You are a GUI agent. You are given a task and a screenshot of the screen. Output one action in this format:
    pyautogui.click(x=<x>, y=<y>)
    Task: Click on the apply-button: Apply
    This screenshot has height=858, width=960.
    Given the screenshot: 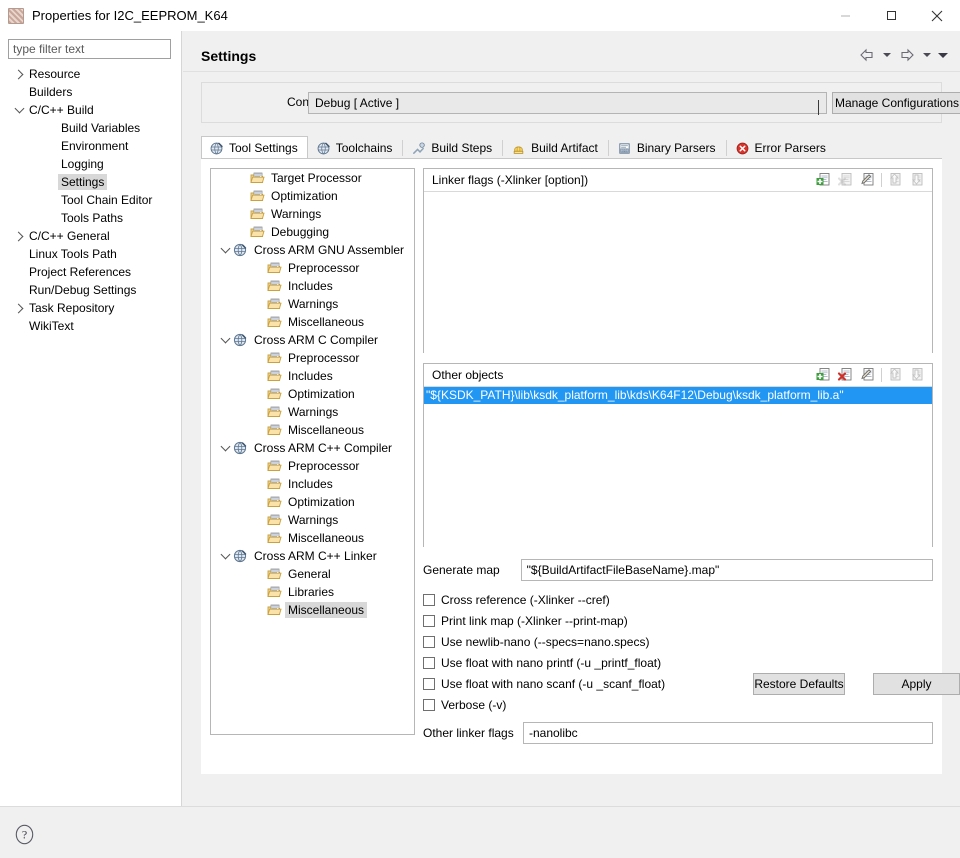 What is the action you would take?
    pyautogui.click(x=916, y=684)
    